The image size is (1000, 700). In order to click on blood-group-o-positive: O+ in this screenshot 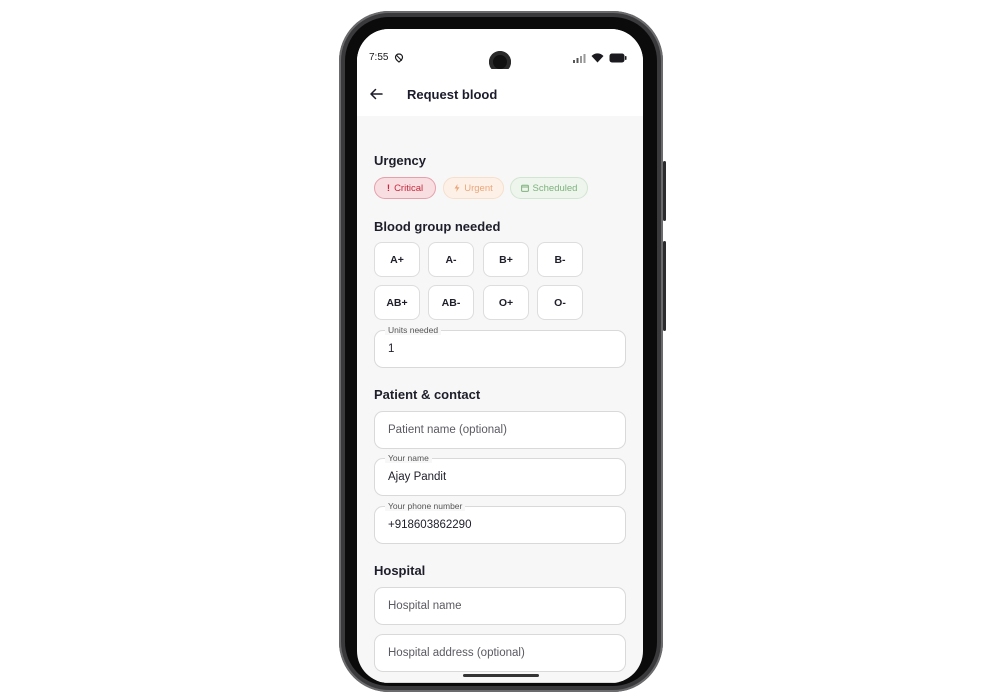, I will do `click(506, 302)`.